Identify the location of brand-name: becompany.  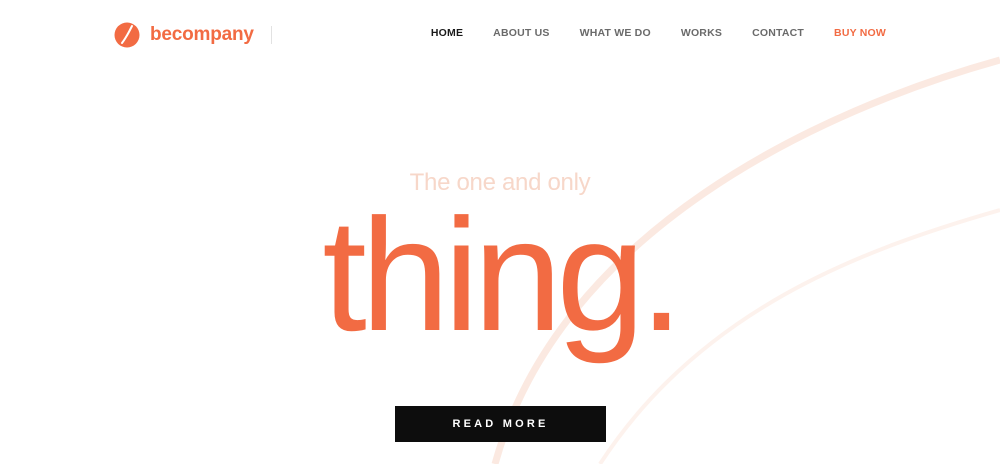
(202, 34).